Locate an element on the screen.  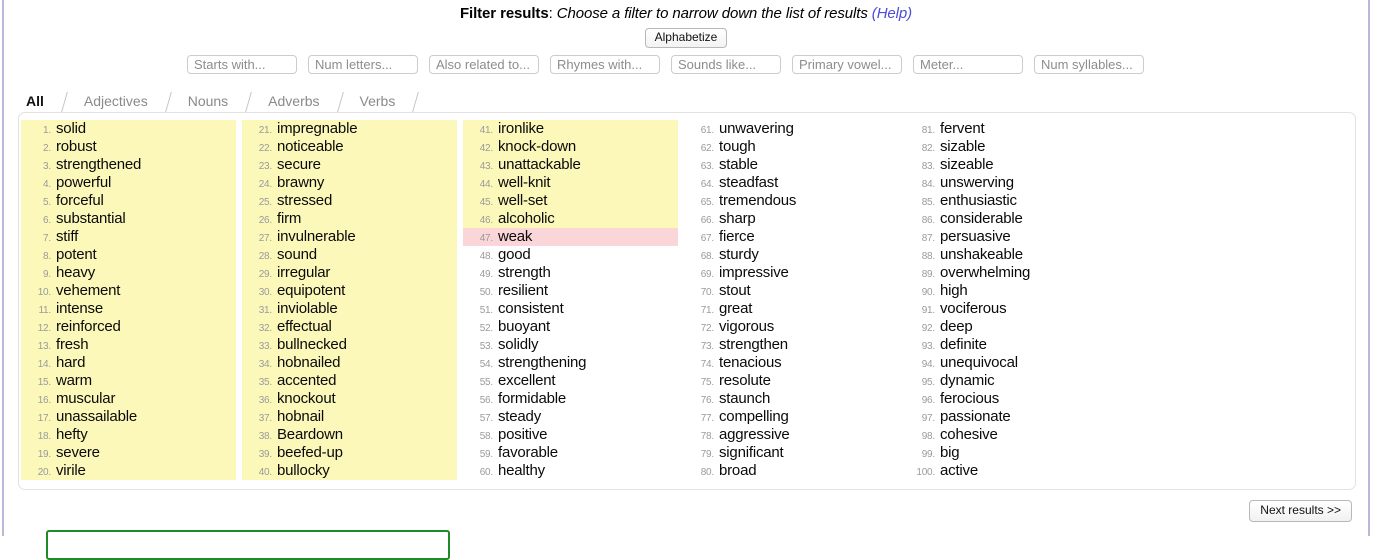
result-word: fresh is located at coordinates (72, 345).